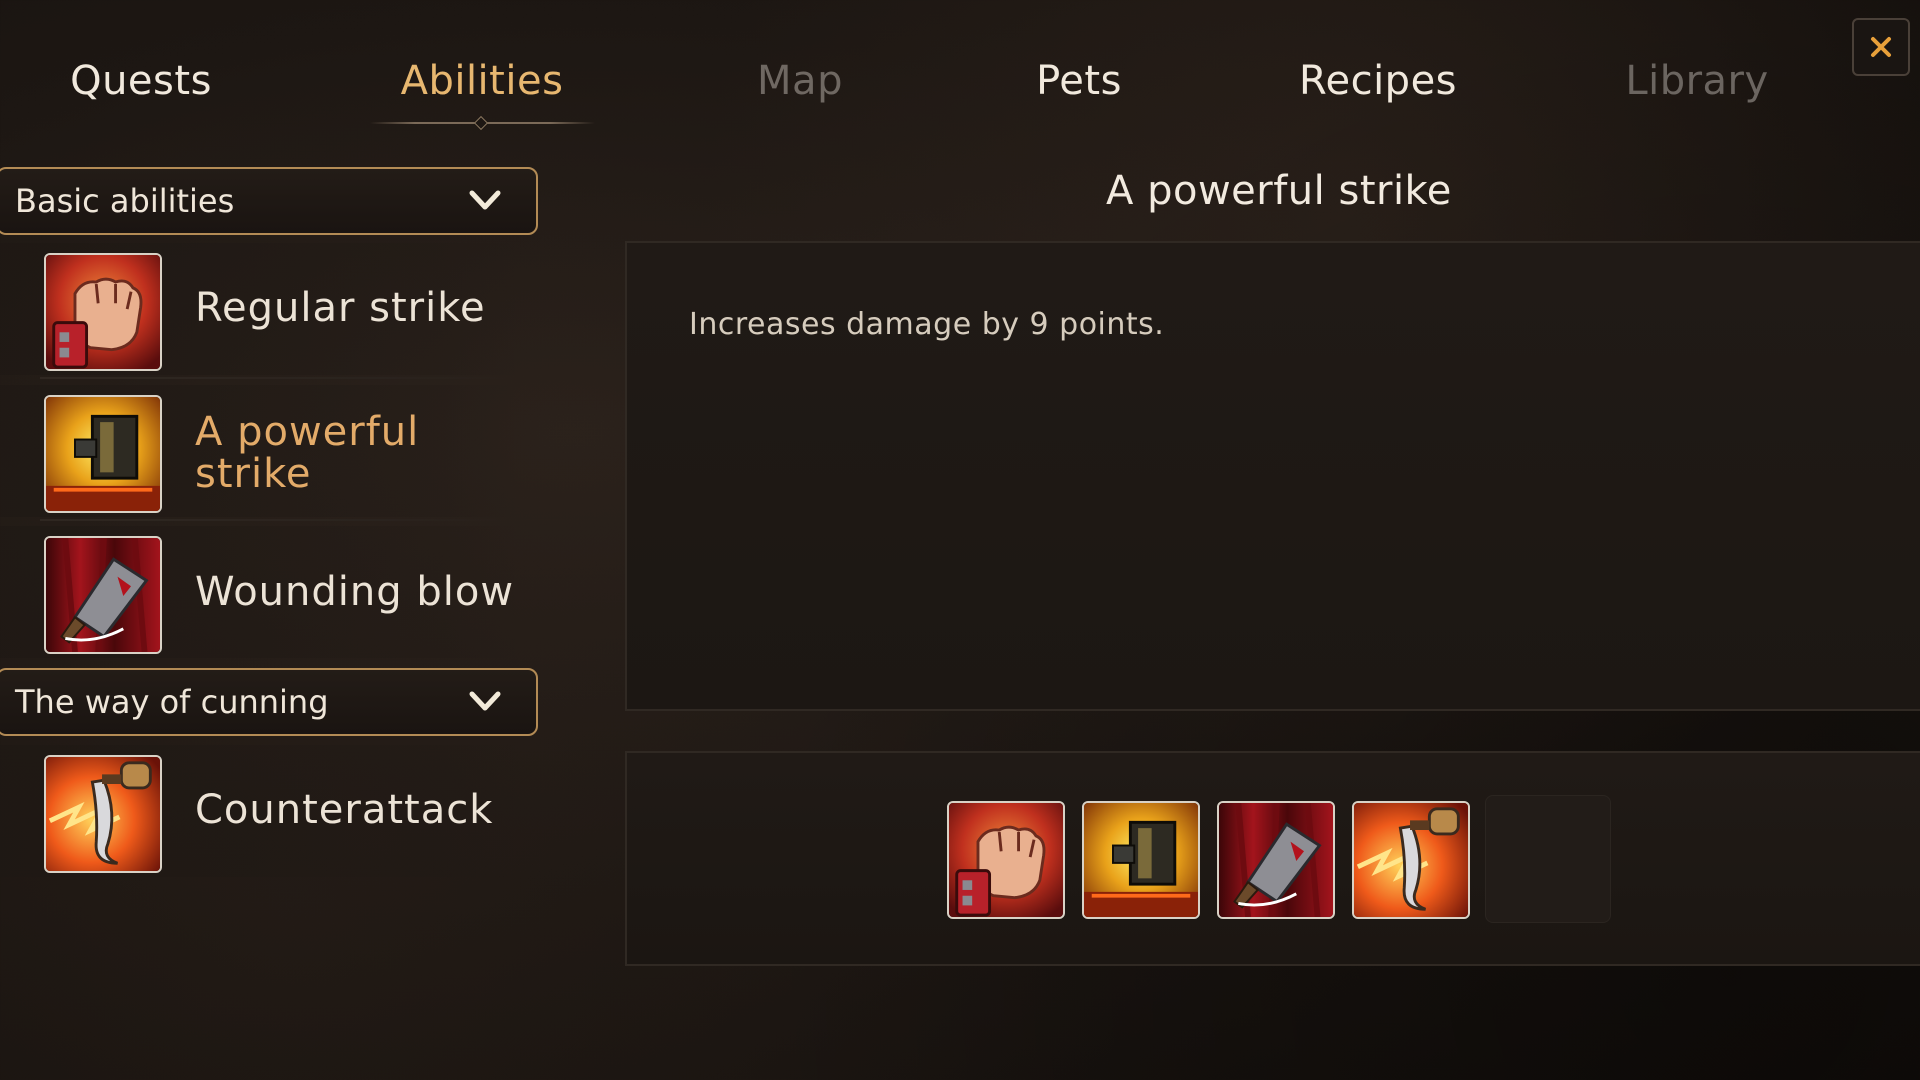  I want to click on tab-abilities: Abilities, so click(482, 81).